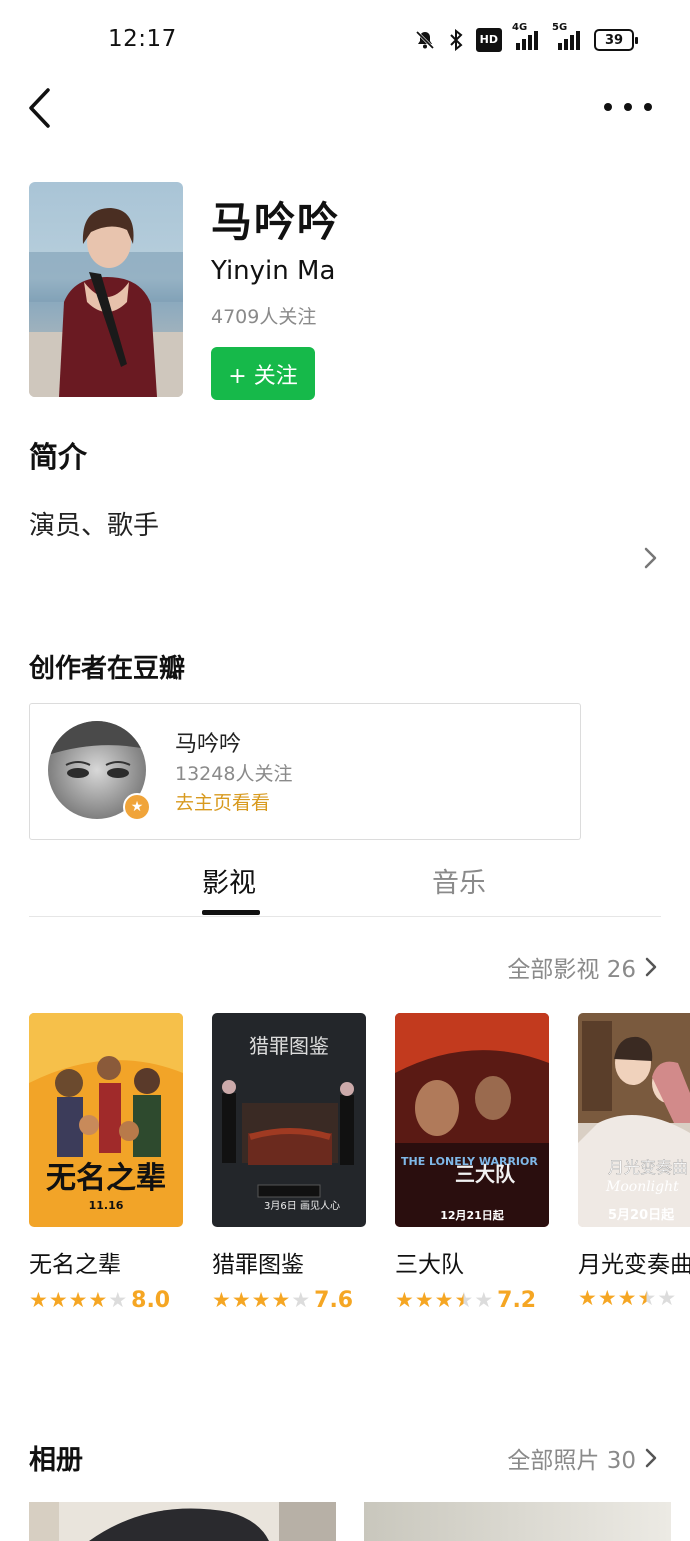 Image resolution: width=690 pixels, height=1541 pixels. What do you see at coordinates (472, 1120) in the screenshot?
I see `movie-poster-3: THE LONELY WARRIOR 三大队 12月21日起` at bounding box center [472, 1120].